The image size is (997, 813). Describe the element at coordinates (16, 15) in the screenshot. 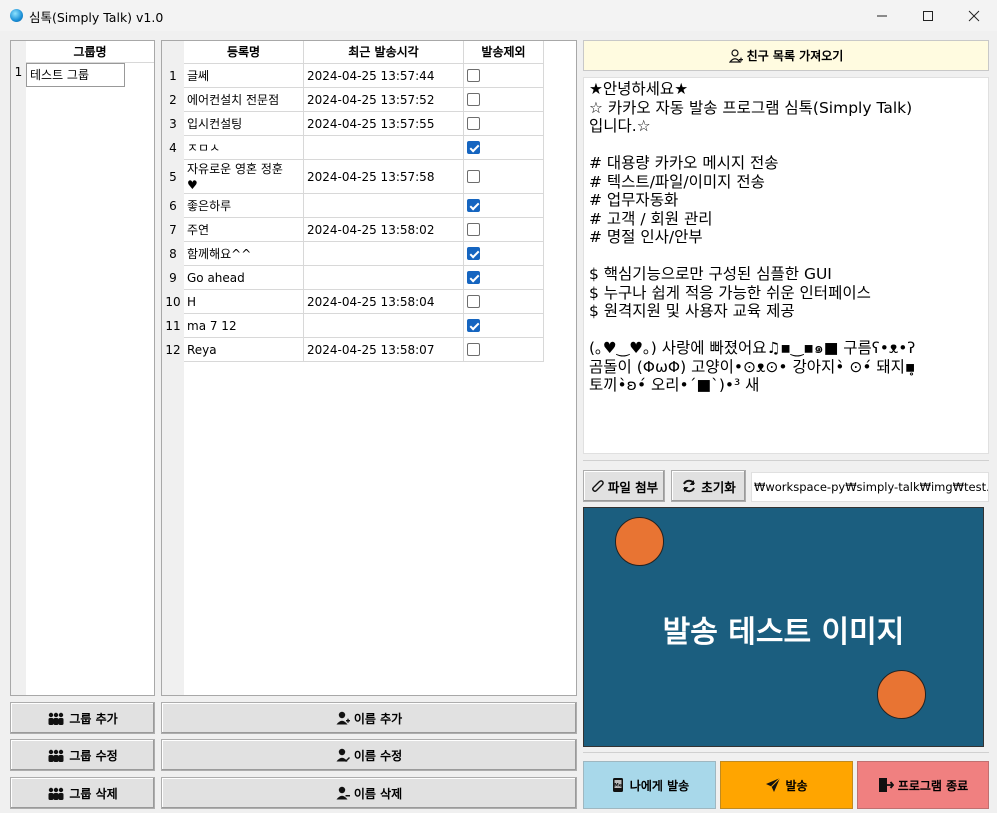

I see `app-icon` at that location.